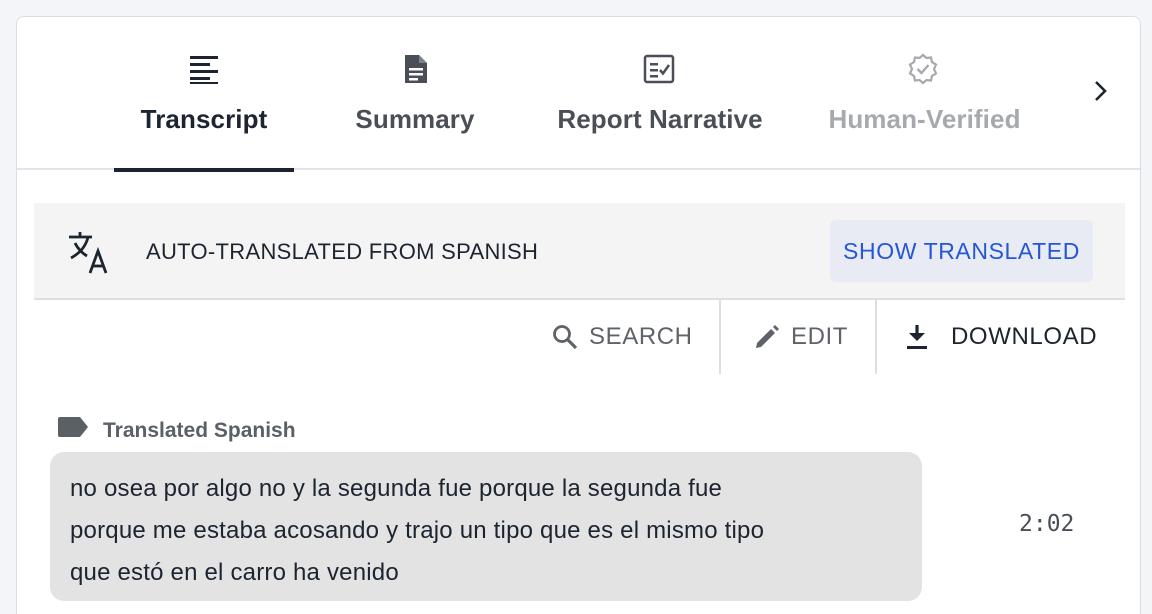  I want to click on tab-report-narrative-label: Report Narrative, so click(660, 119).